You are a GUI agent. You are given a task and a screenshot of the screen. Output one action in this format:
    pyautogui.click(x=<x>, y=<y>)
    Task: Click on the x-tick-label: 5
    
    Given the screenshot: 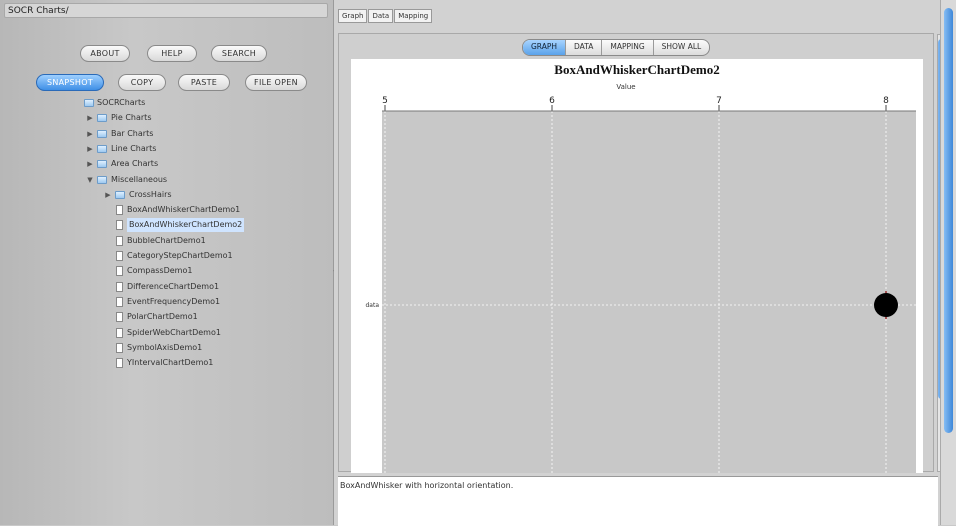 What is the action you would take?
    pyautogui.click(x=385, y=101)
    